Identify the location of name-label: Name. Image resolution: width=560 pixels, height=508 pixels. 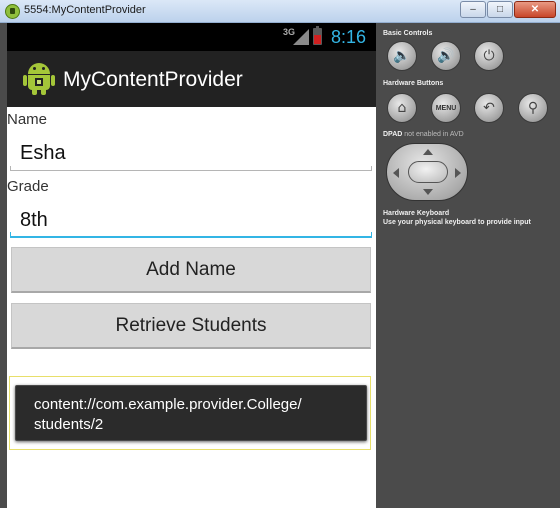
(27, 119).